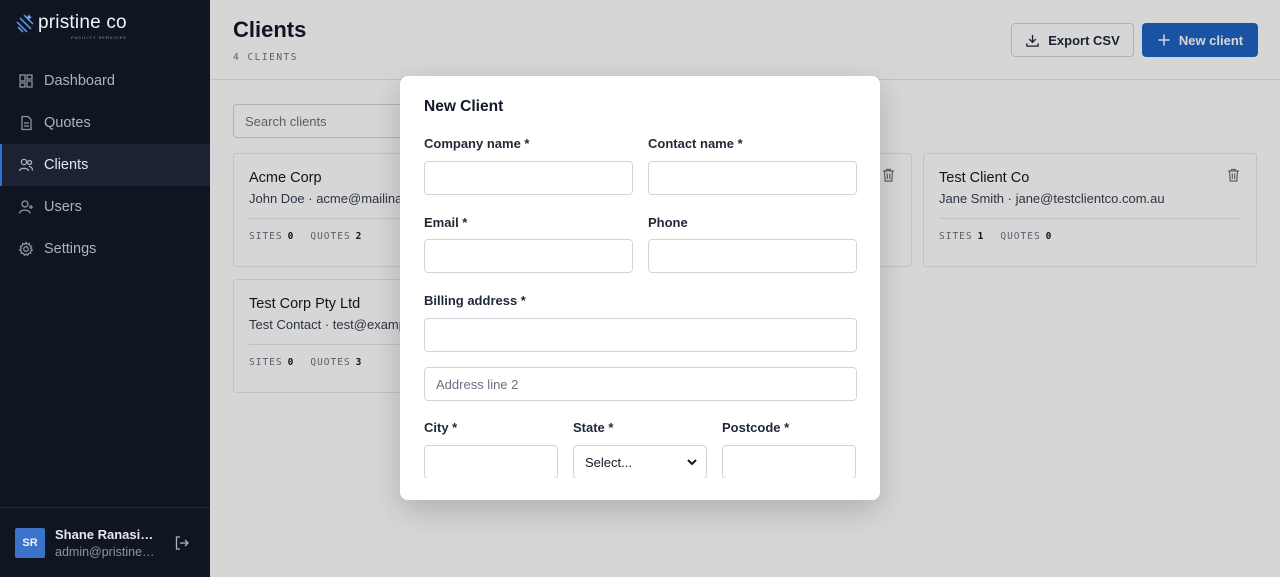 This screenshot has height=577, width=1280. I want to click on document-icon, so click(26, 123).